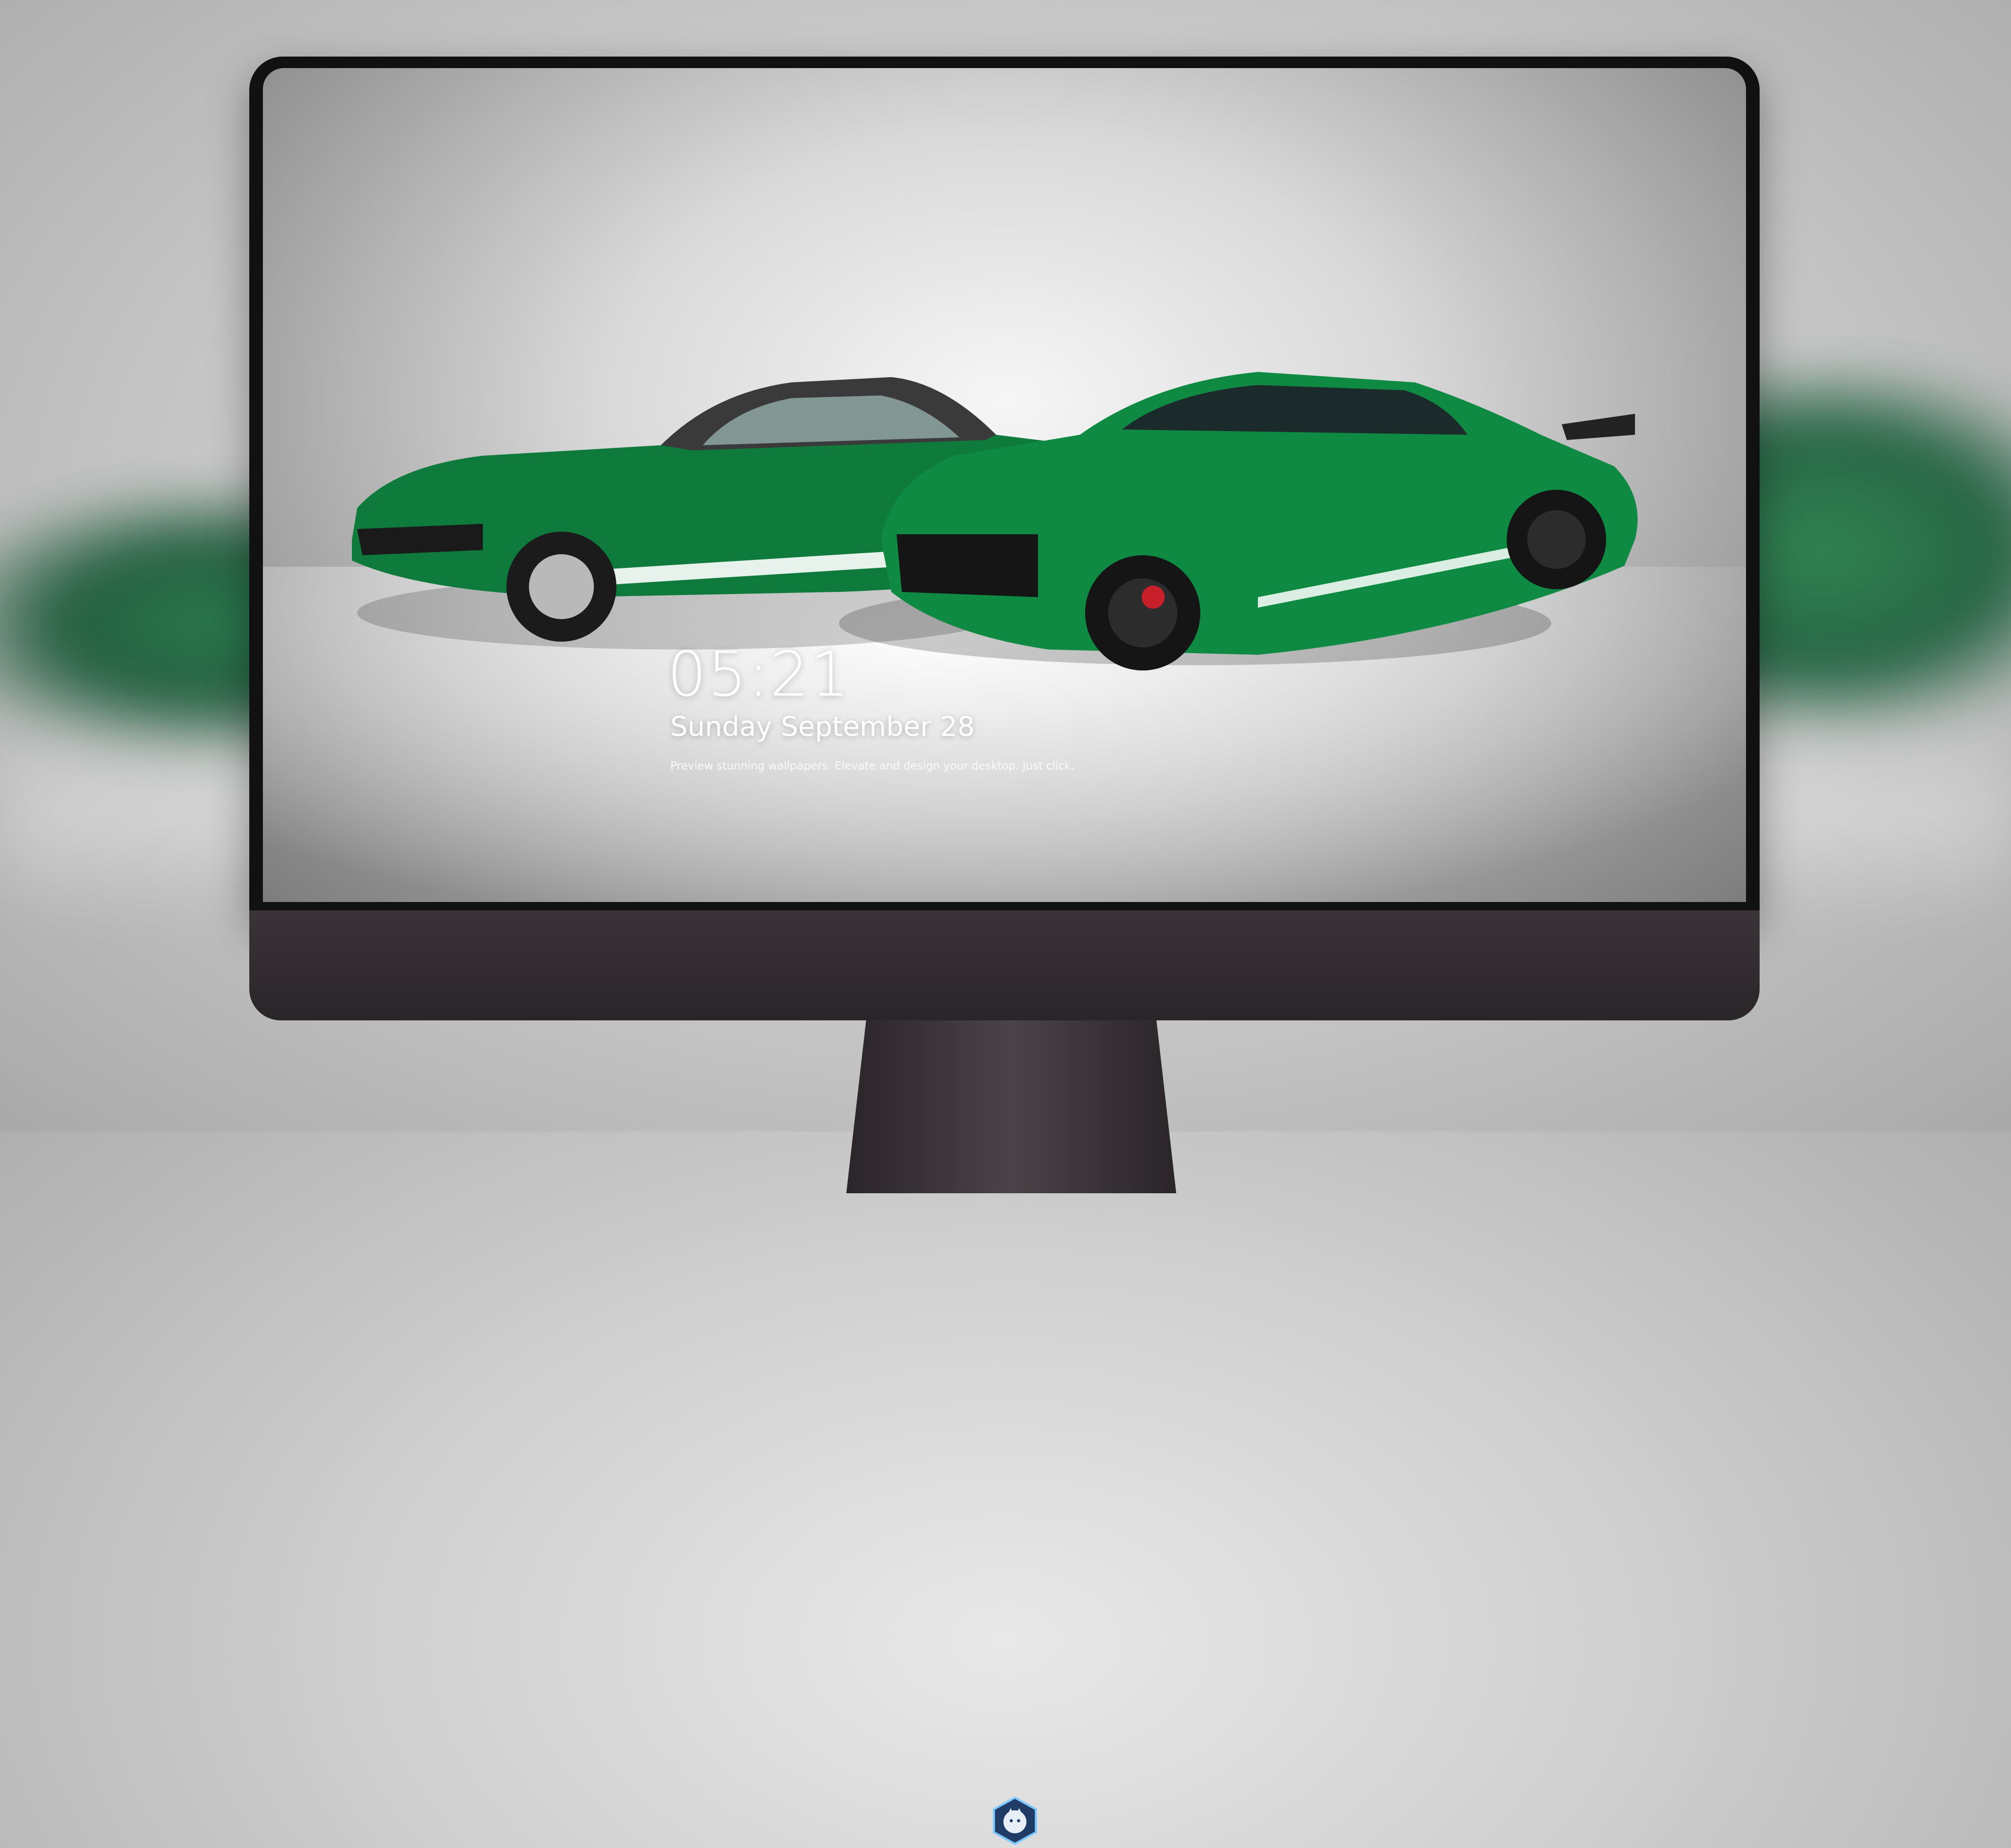 Image resolution: width=2011 pixels, height=1848 pixels. What do you see at coordinates (759, 674) in the screenshot?
I see `lockscreen-time: 05:21` at bounding box center [759, 674].